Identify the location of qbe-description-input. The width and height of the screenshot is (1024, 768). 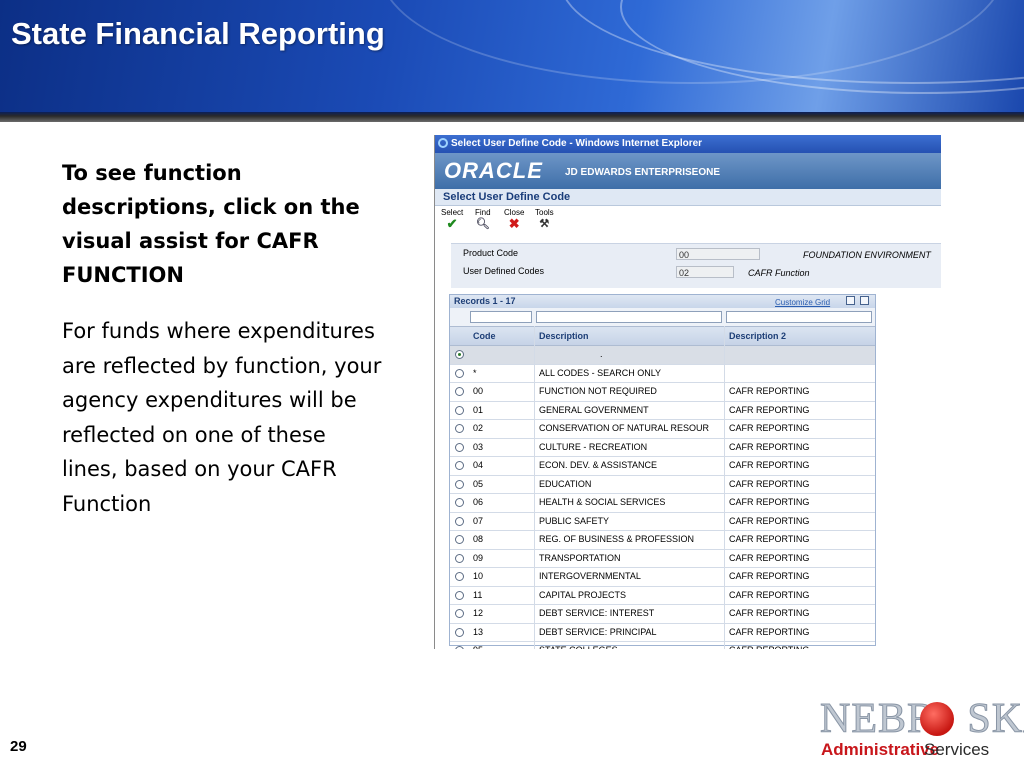
(629, 317).